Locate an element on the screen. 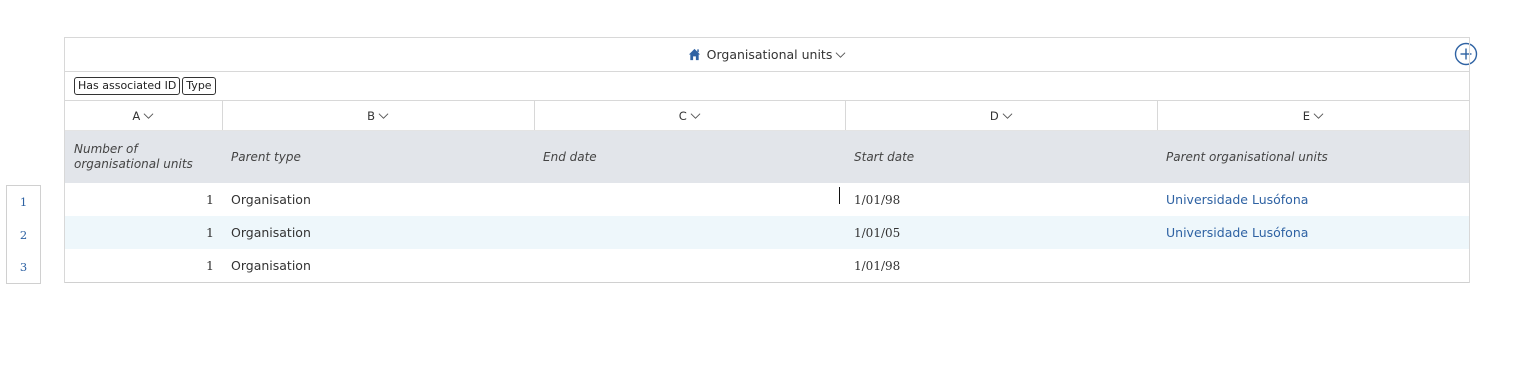 This screenshot has width=1518, height=380. column-letter-d: D is located at coordinates (1002, 115).